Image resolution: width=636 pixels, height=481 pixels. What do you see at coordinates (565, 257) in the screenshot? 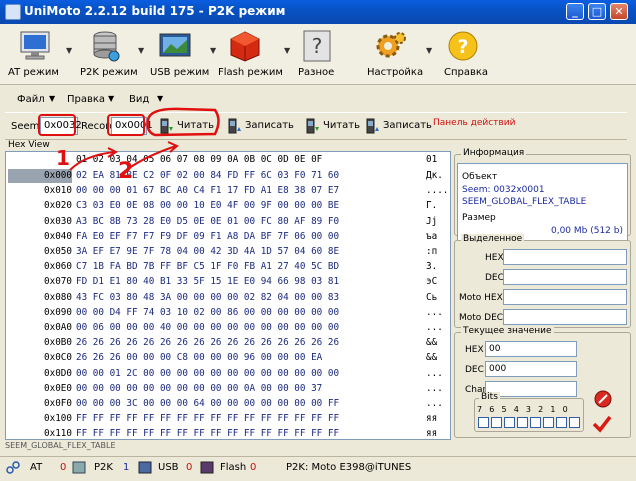
I see `sel-hex-field` at bounding box center [565, 257].